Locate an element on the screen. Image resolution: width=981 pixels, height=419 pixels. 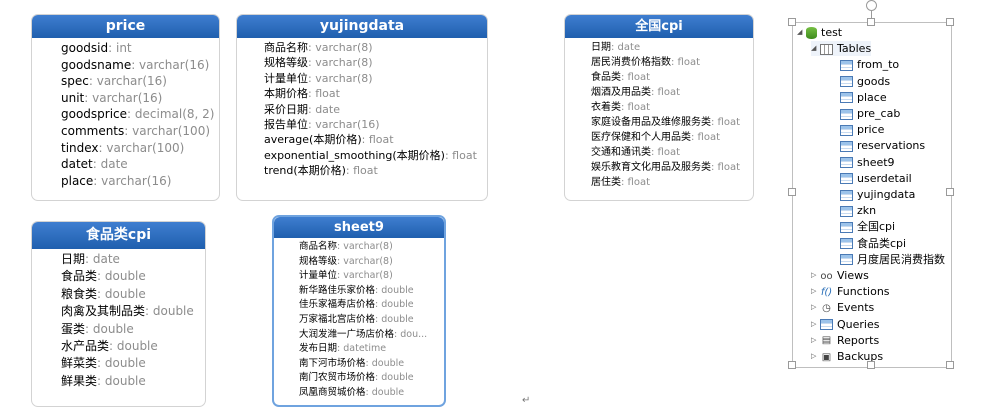
tree-node-table: 月度居民消费指数 is located at coordinates (888, 259).